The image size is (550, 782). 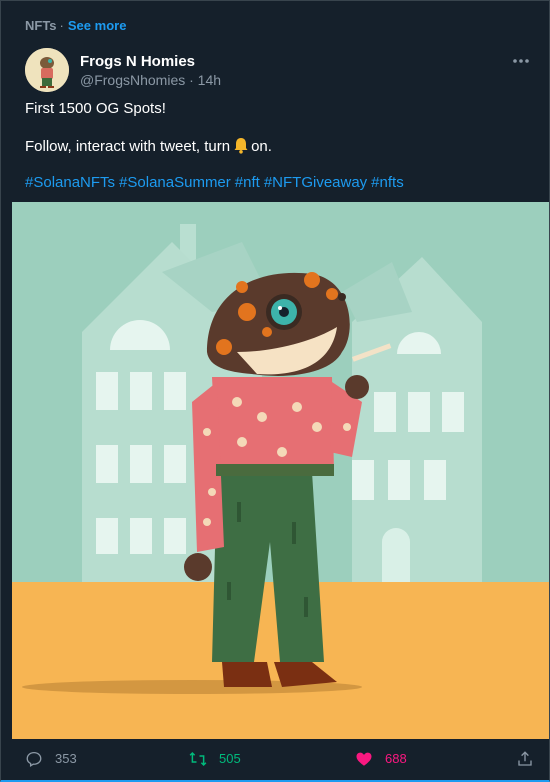 What do you see at coordinates (275, 760) in the screenshot?
I see `tweet-actions-bar: 353 505 688` at bounding box center [275, 760].